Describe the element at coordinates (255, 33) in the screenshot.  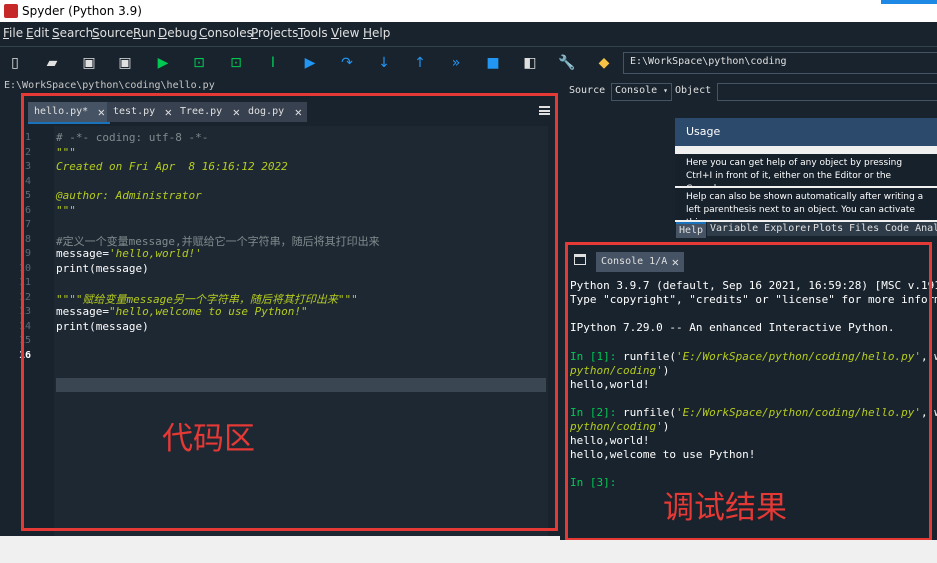
I see `menu-item-mnemonic: P` at that location.